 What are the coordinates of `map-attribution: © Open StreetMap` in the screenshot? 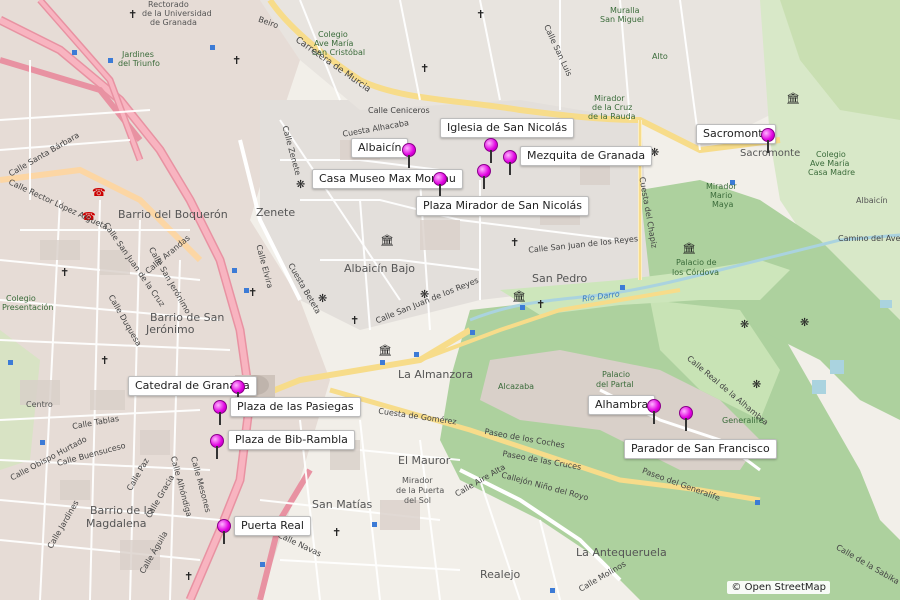 It's located at (778, 587).